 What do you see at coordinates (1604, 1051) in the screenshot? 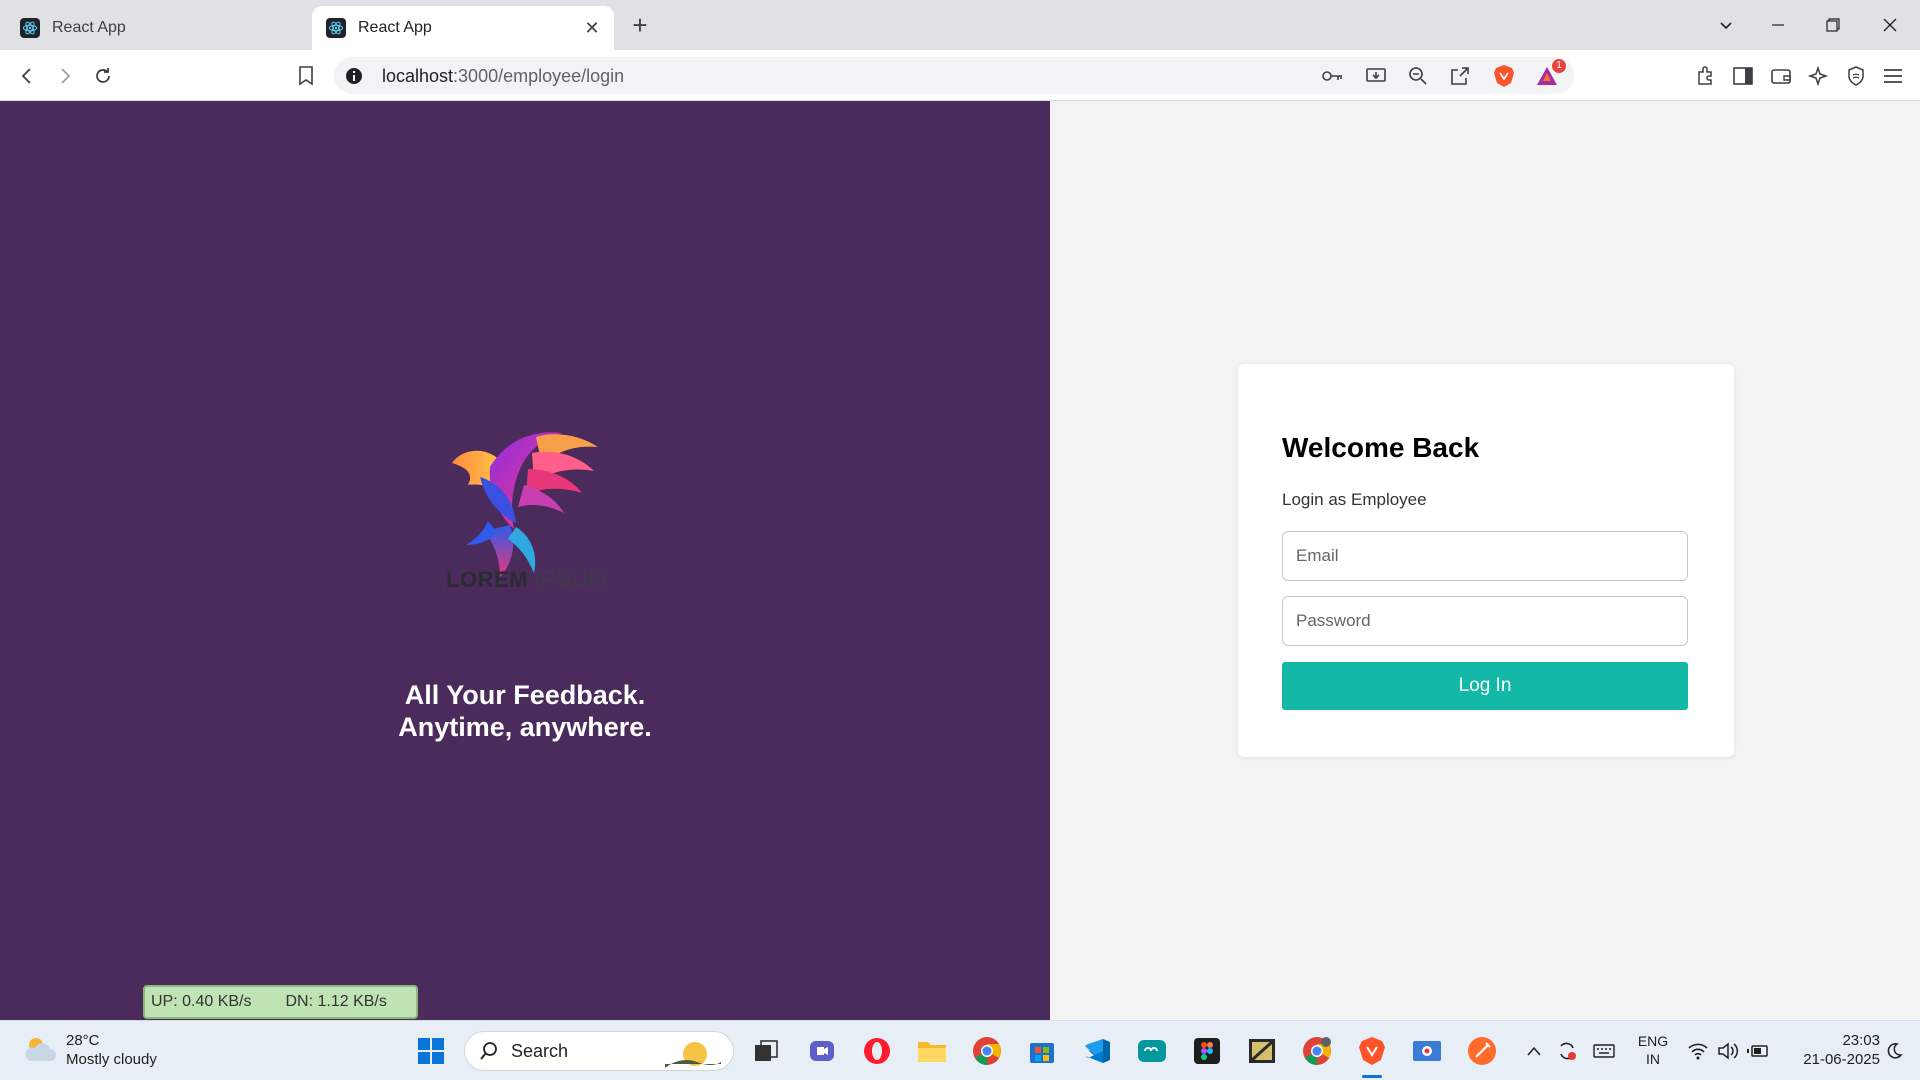
I see `keyboard-icon` at bounding box center [1604, 1051].